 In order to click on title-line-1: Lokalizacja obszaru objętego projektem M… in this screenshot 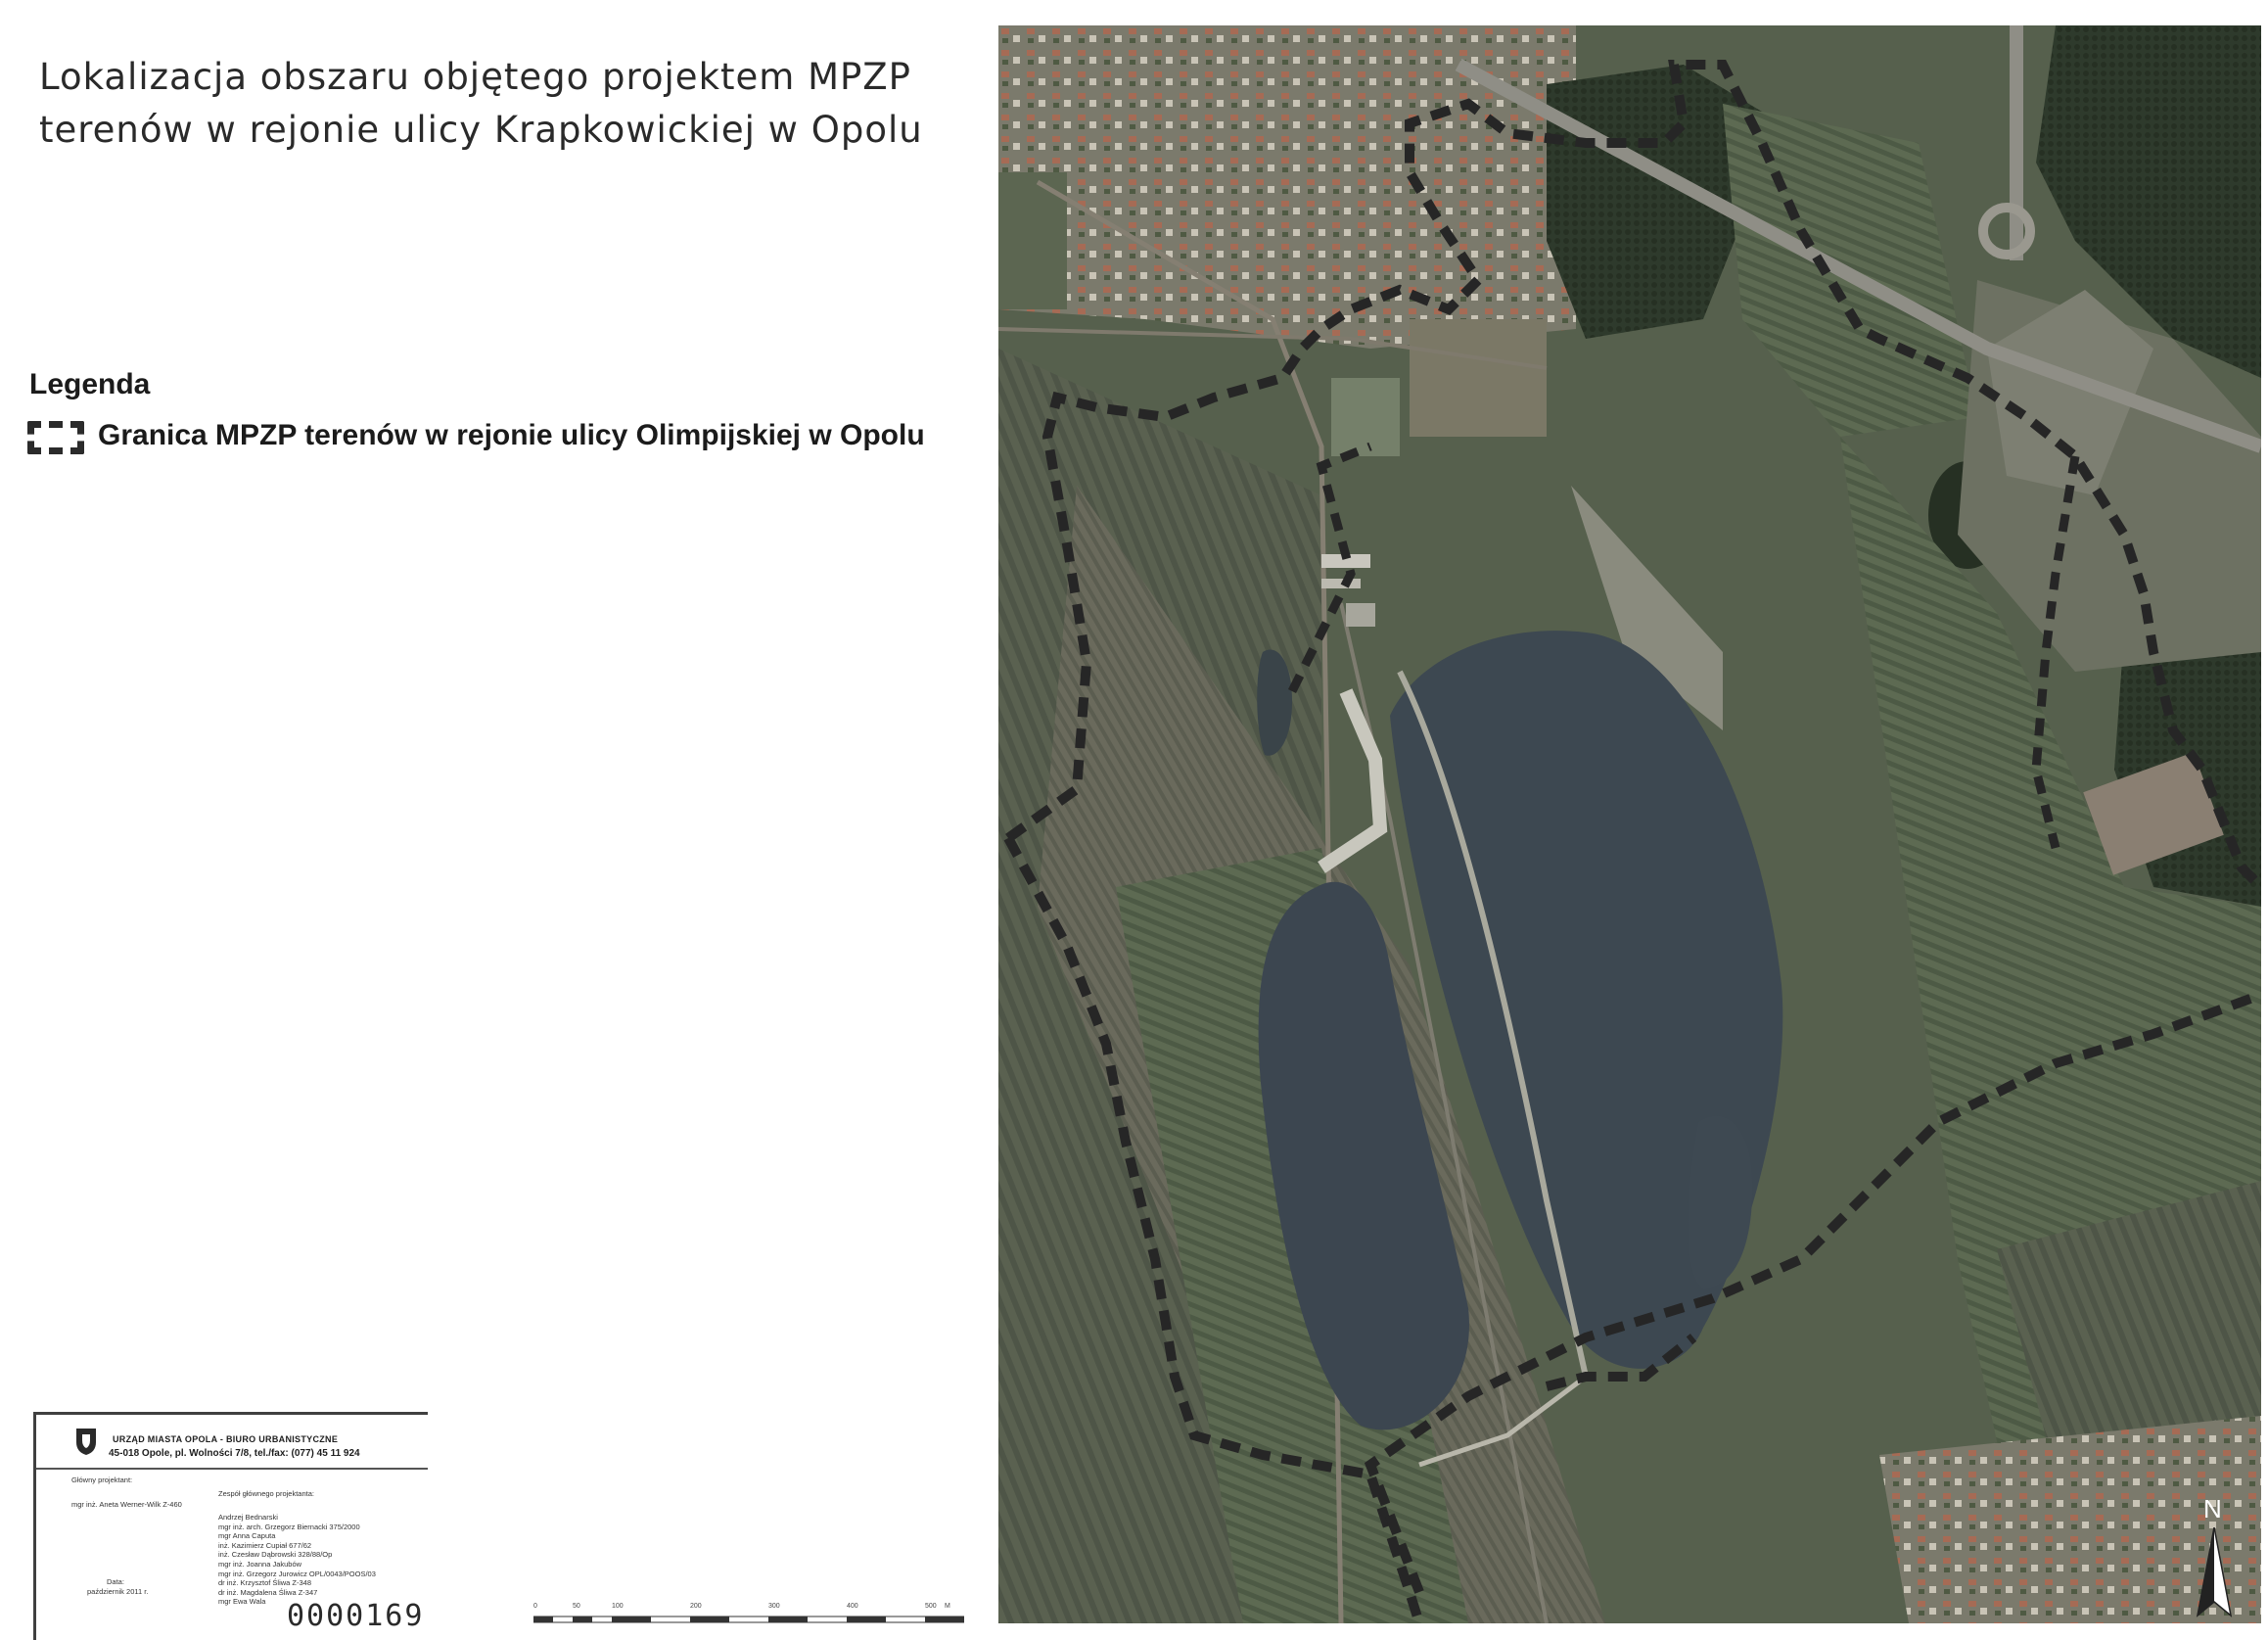, I will do `click(475, 77)`.